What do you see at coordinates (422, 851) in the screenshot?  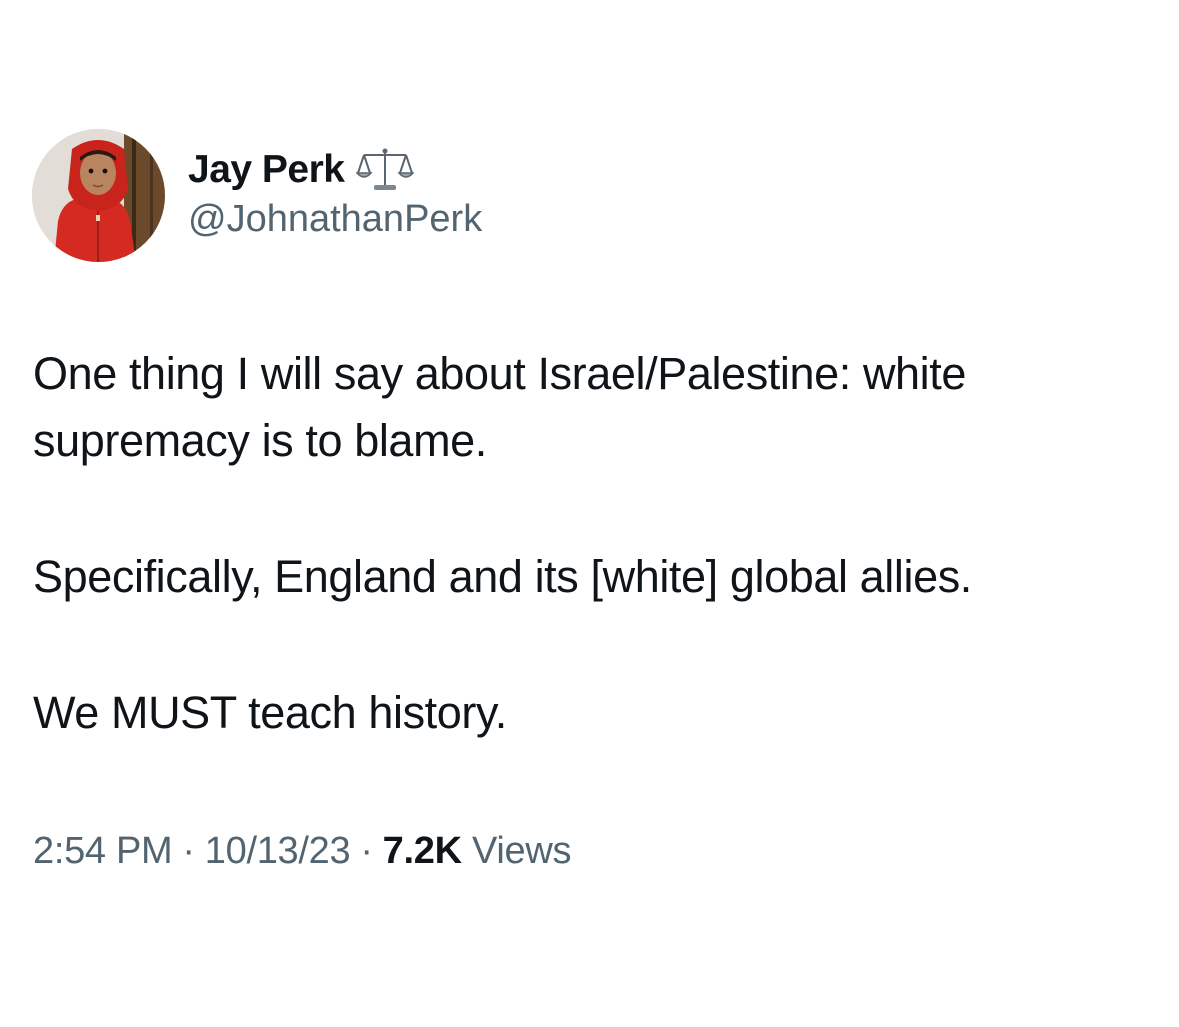 I see `views-count: 7.2K` at bounding box center [422, 851].